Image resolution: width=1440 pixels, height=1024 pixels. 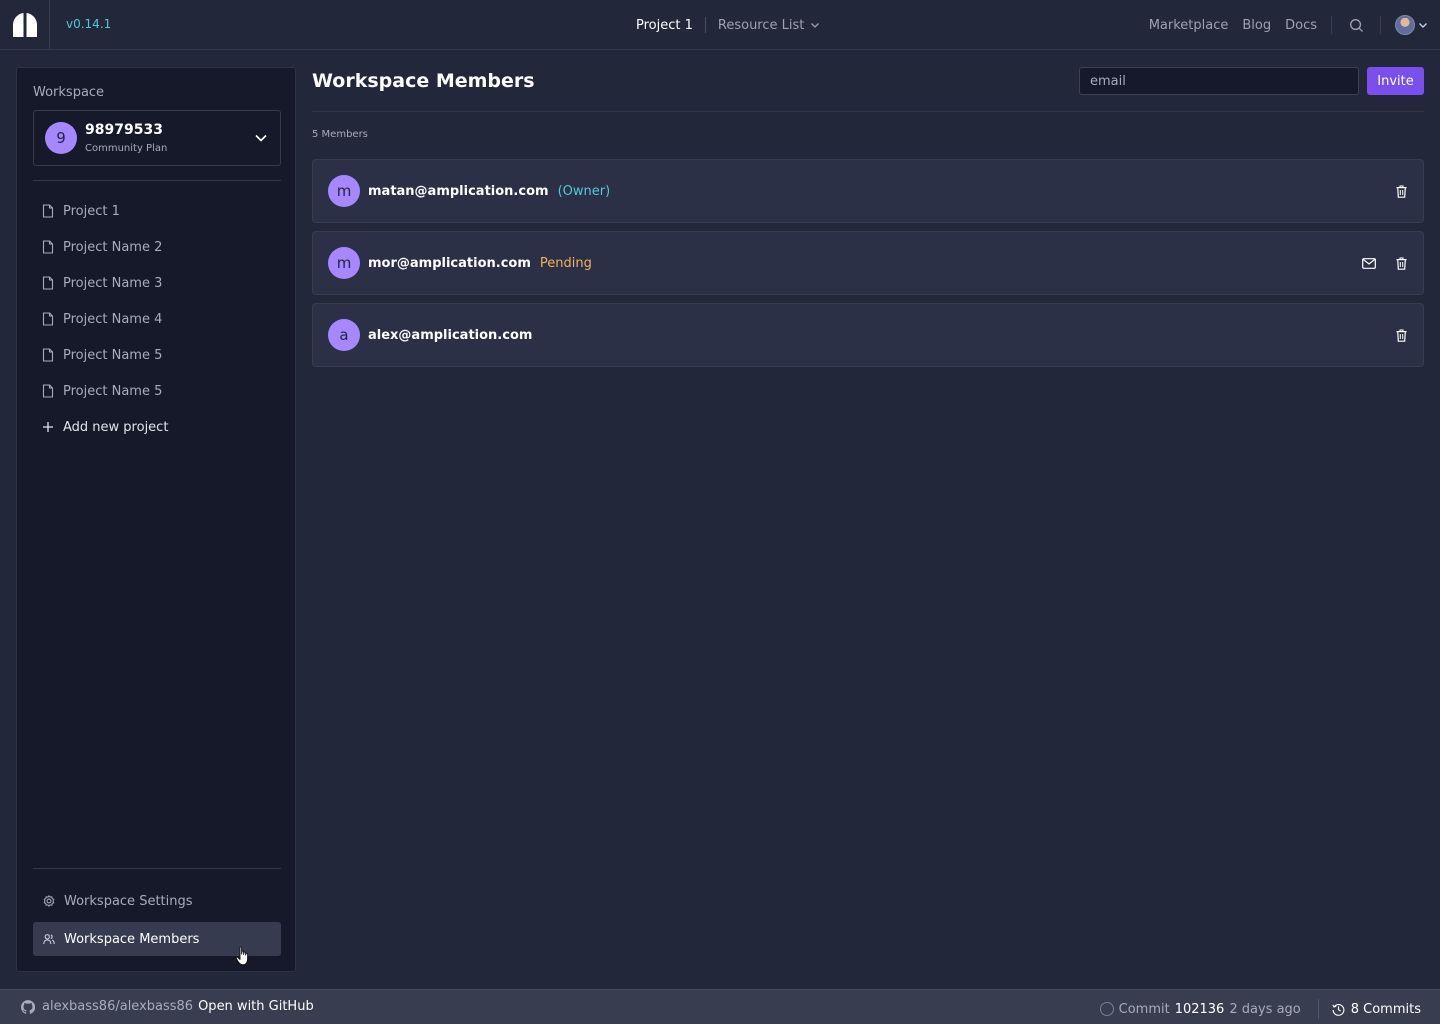 I want to click on project-item: Project Name 3, so click(x=157, y=283).